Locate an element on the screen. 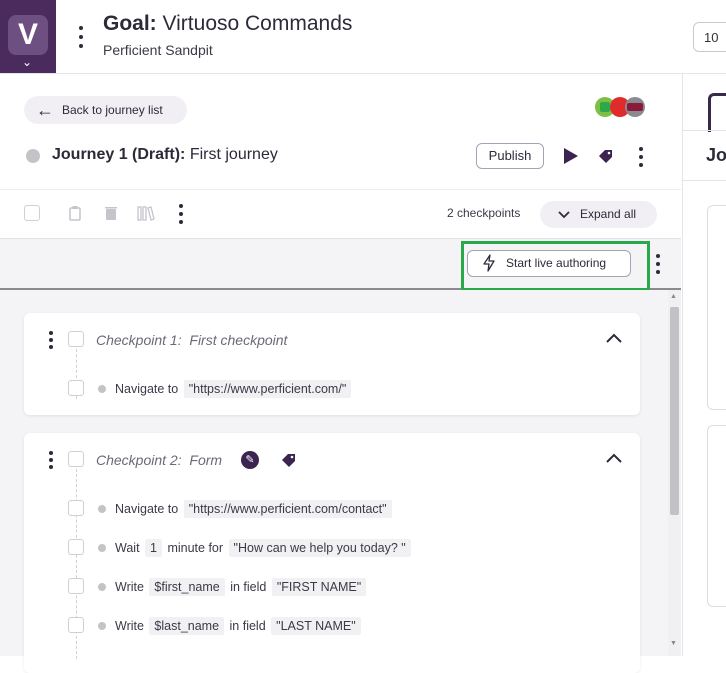 This screenshot has width=726, height=673. journey-status-icon is located at coordinates (33, 156).